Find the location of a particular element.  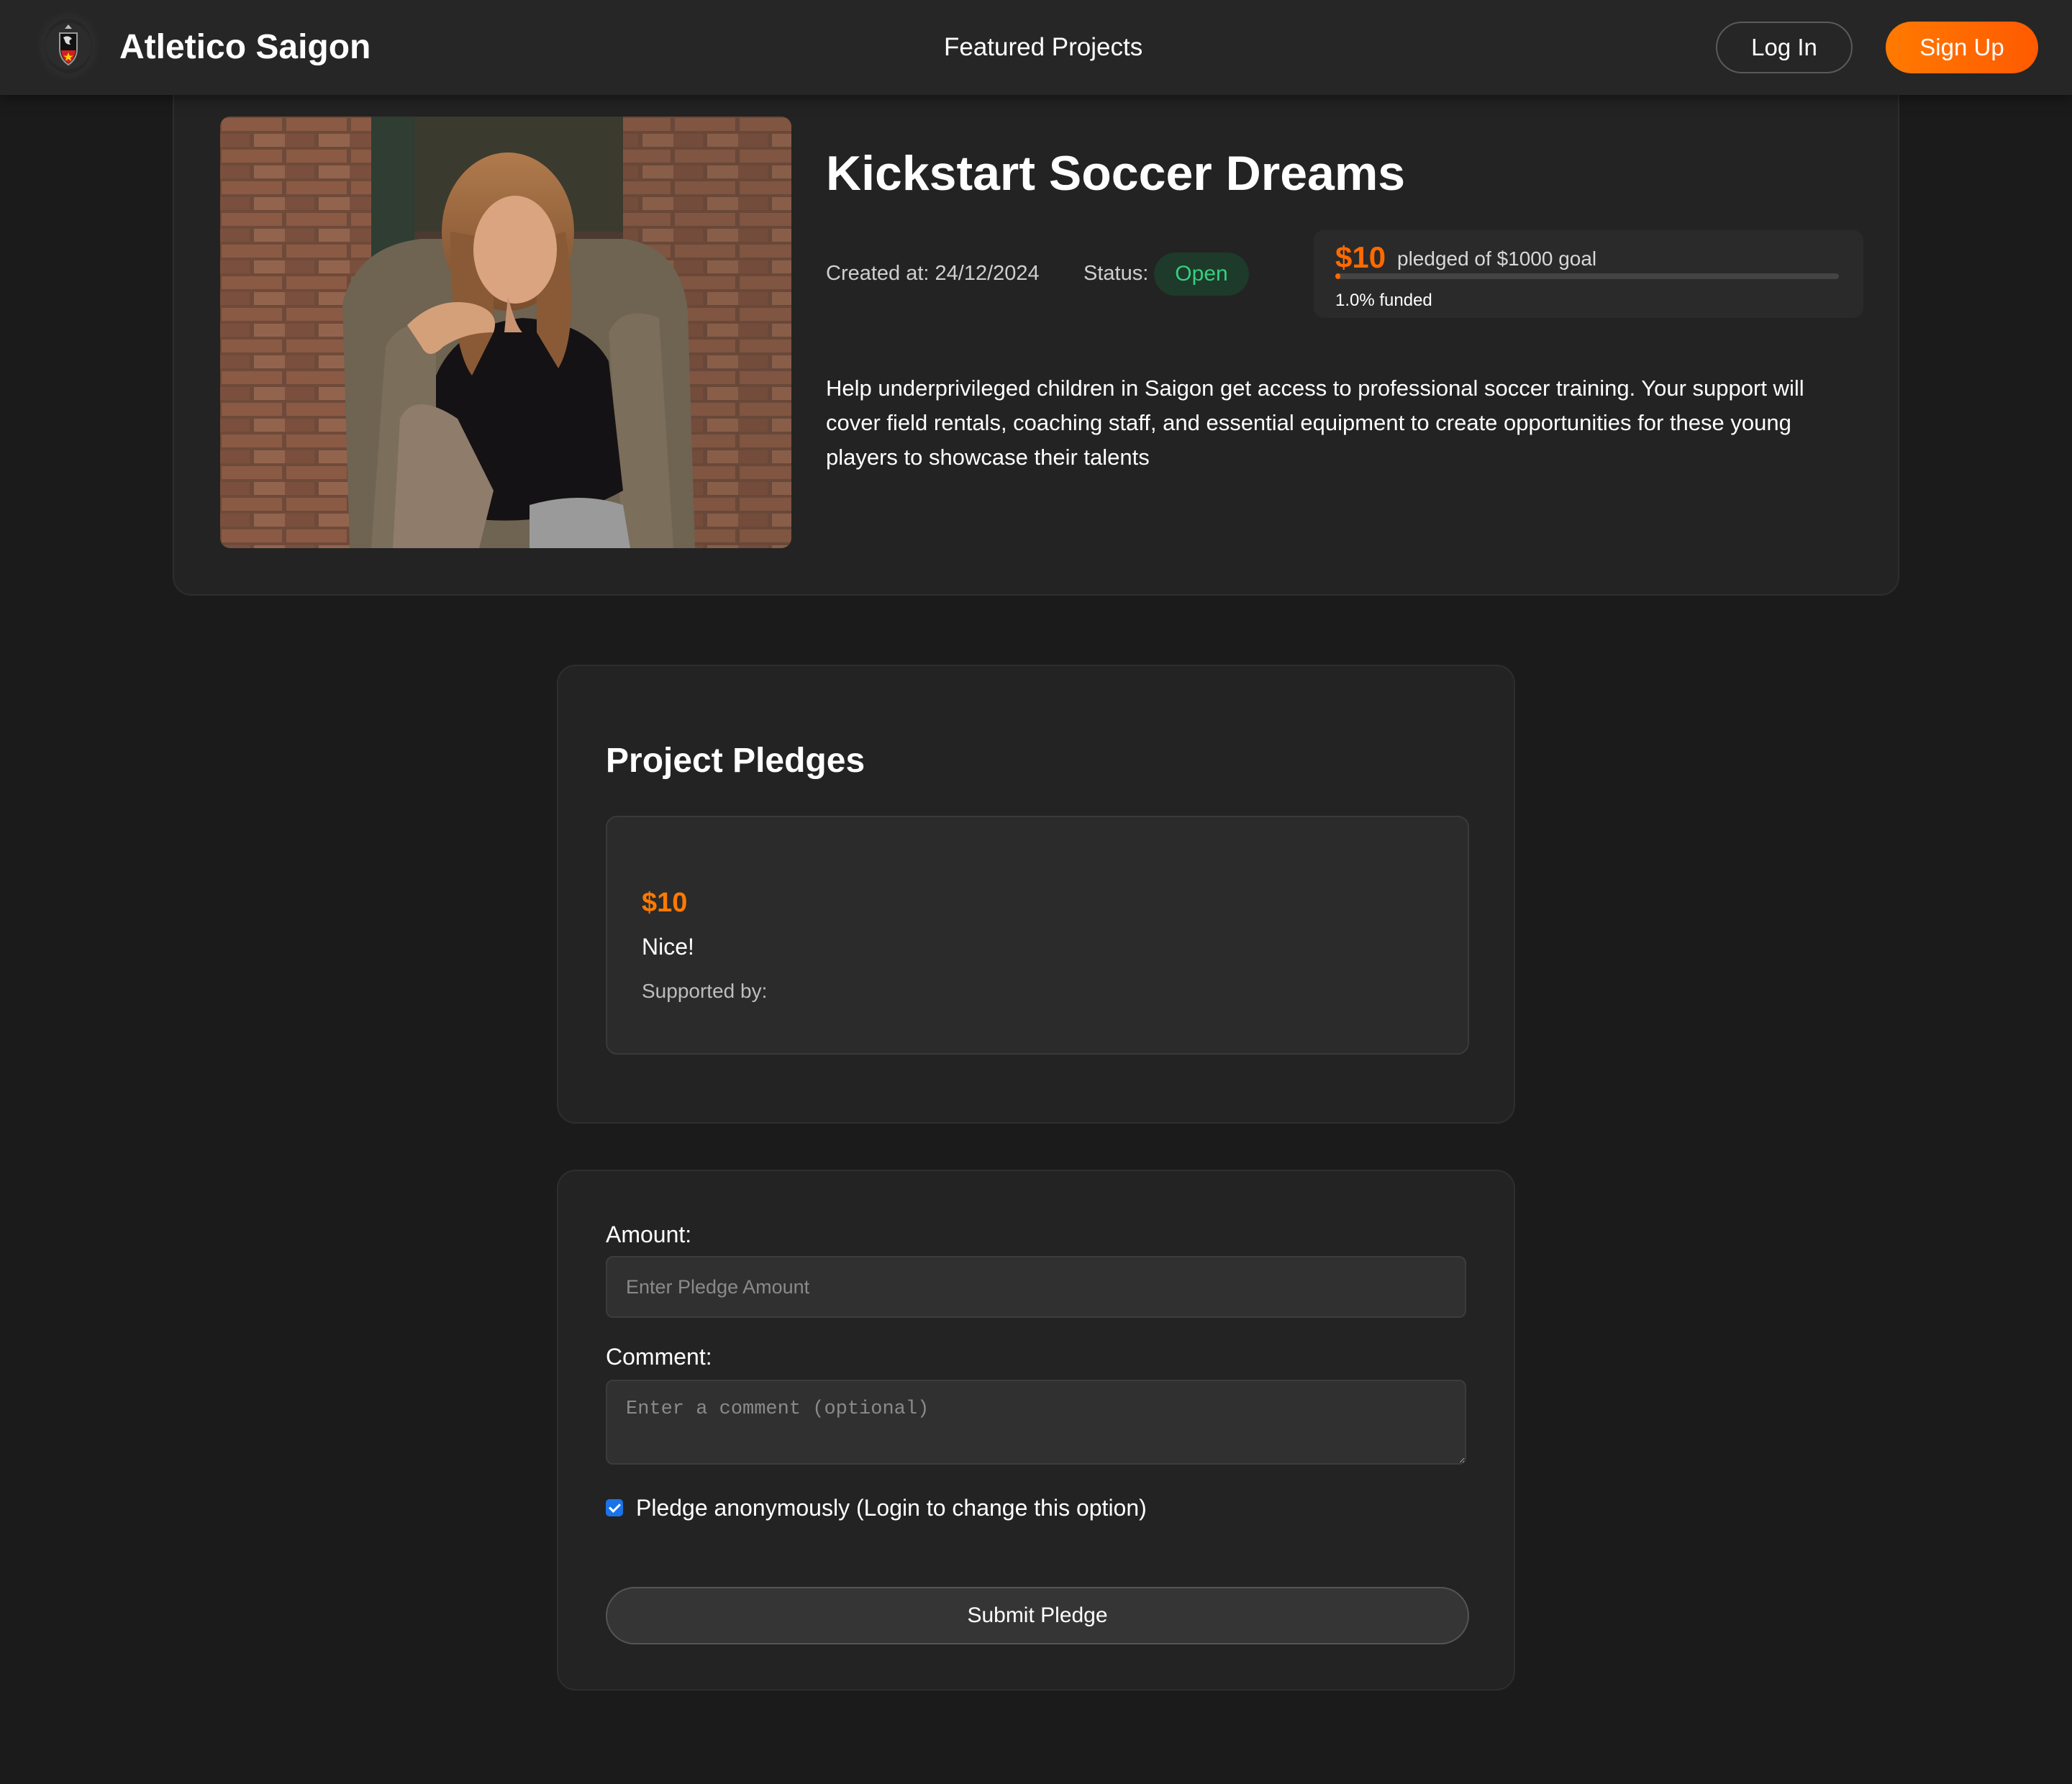

amount-label: Amount: is located at coordinates (649, 1234).